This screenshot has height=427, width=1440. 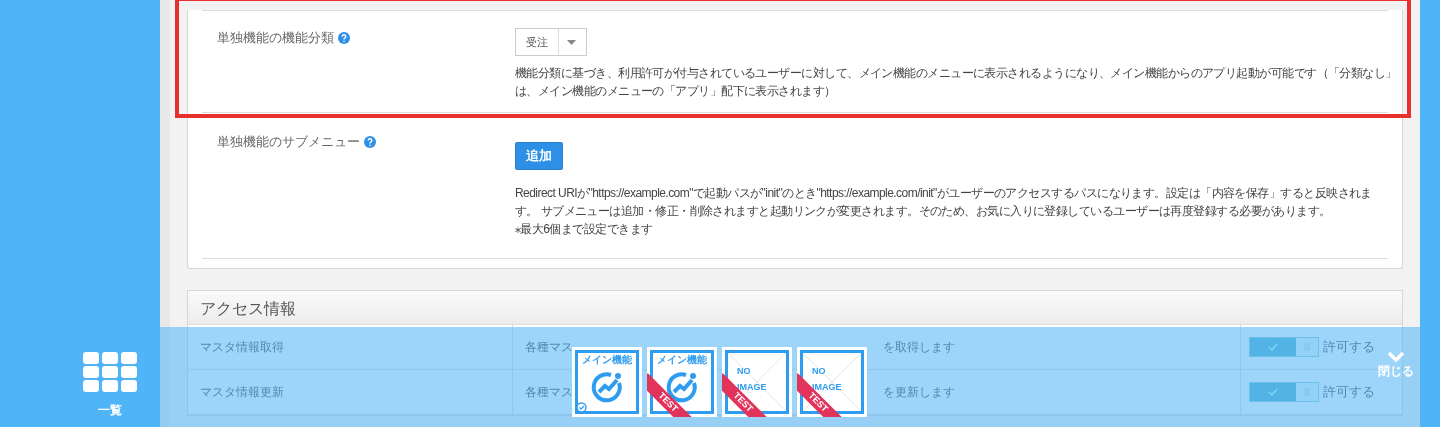 What do you see at coordinates (539, 156) in the screenshot?
I see `add-button: 追加` at bounding box center [539, 156].